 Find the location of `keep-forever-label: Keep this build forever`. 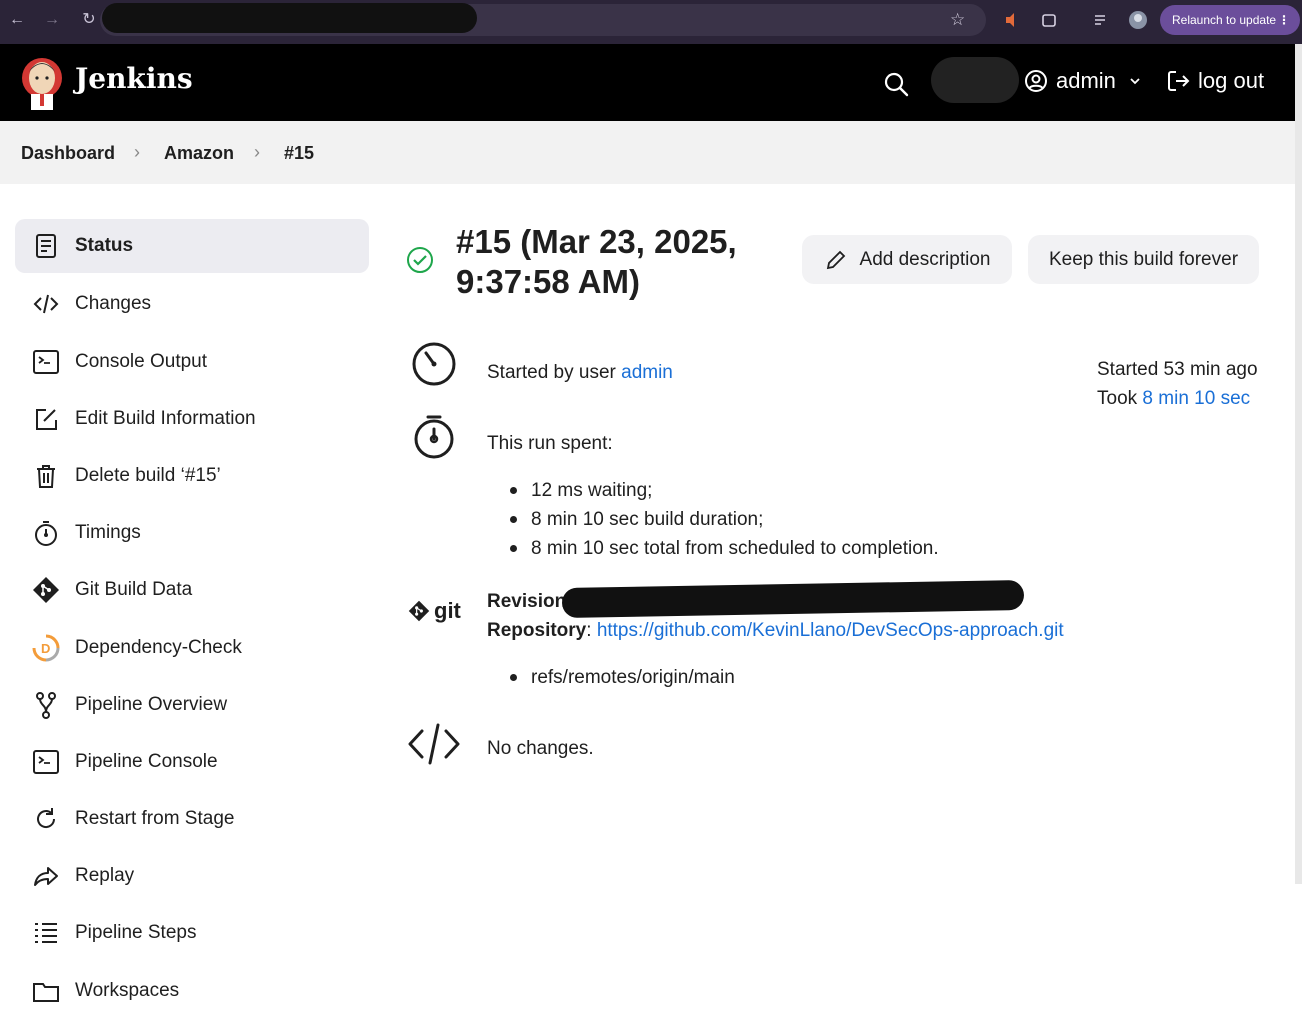

keep-forever-label: Keep this build forever is located at coordinates (1143, 259).